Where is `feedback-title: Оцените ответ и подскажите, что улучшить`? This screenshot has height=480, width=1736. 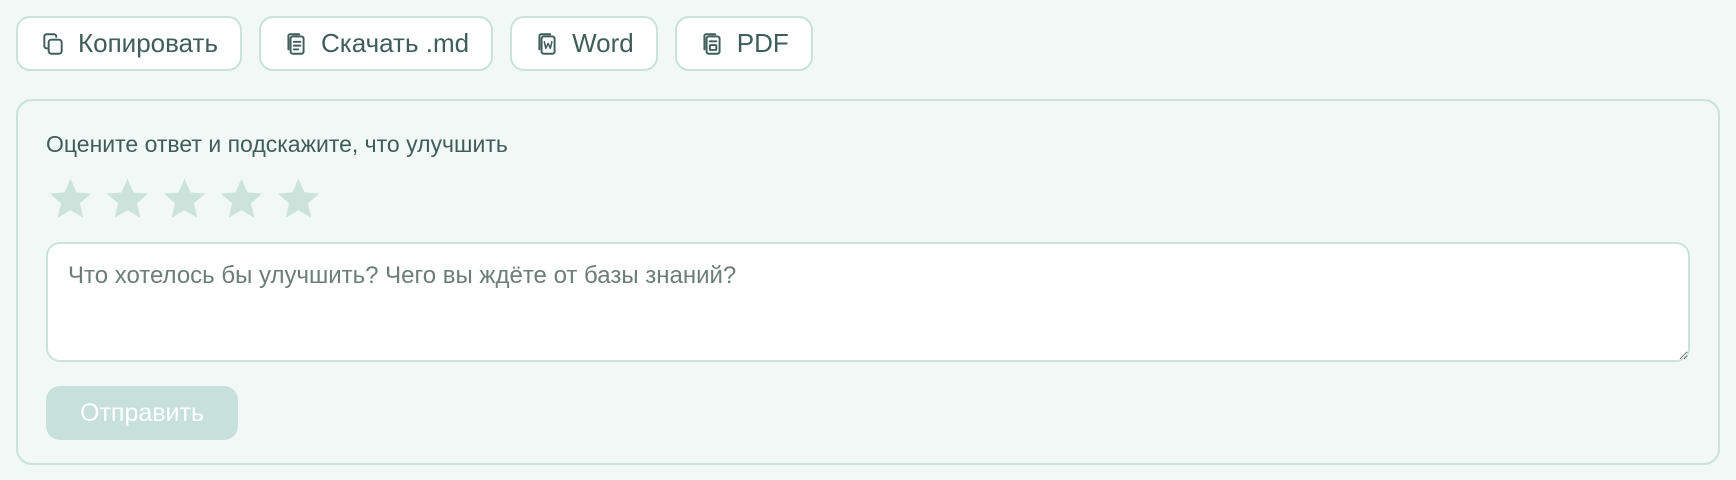
feedback-title: Оцените ответ и подскажите, что улучшить is located at coordinates (277, 144).